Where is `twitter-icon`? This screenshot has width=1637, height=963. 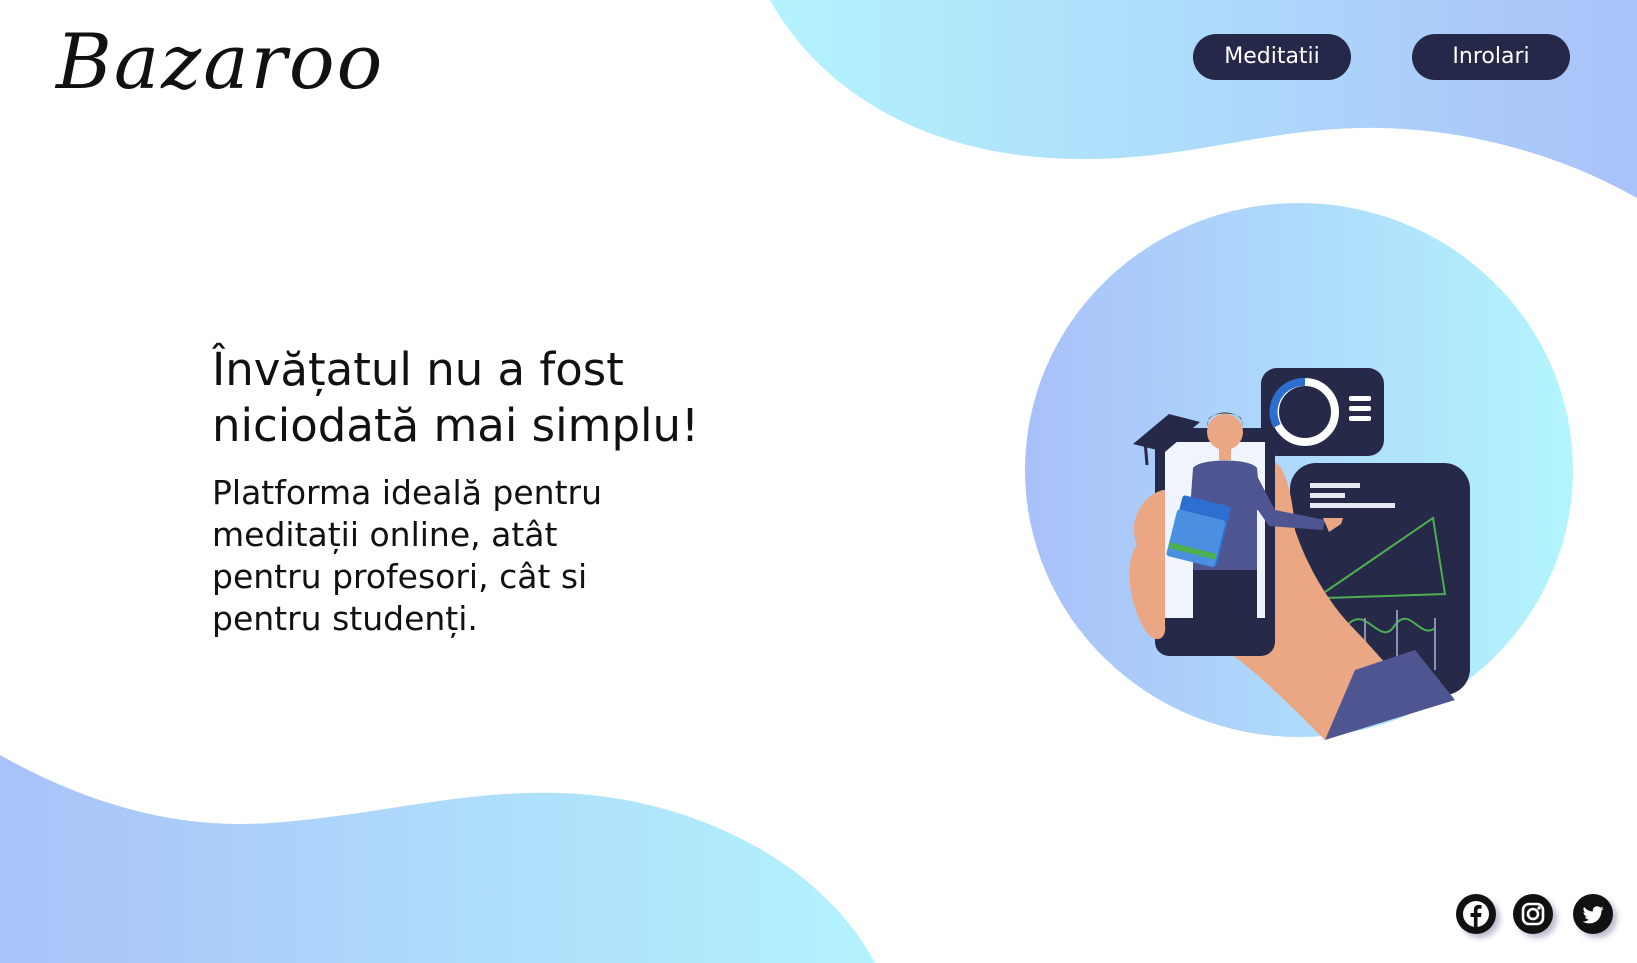 twitter-icon is located at coordinates (1593, 914).